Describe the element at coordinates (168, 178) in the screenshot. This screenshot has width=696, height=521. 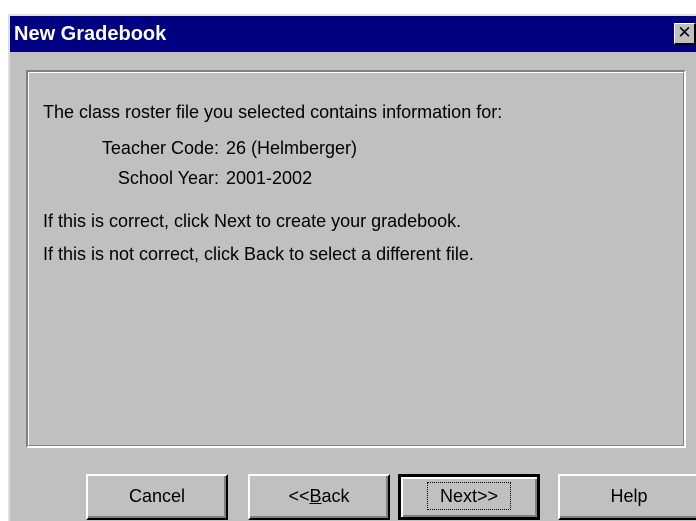
I see `school-year-label: School Year:` at that location.